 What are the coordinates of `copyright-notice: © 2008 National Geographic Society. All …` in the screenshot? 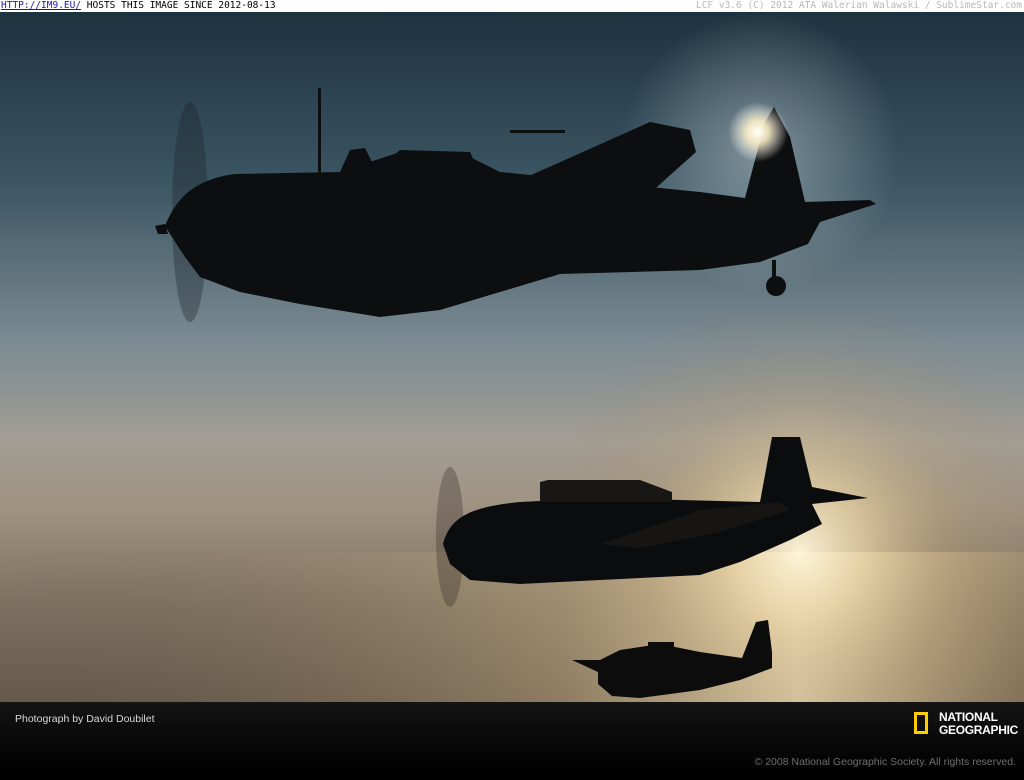 It's located at (885, 762).